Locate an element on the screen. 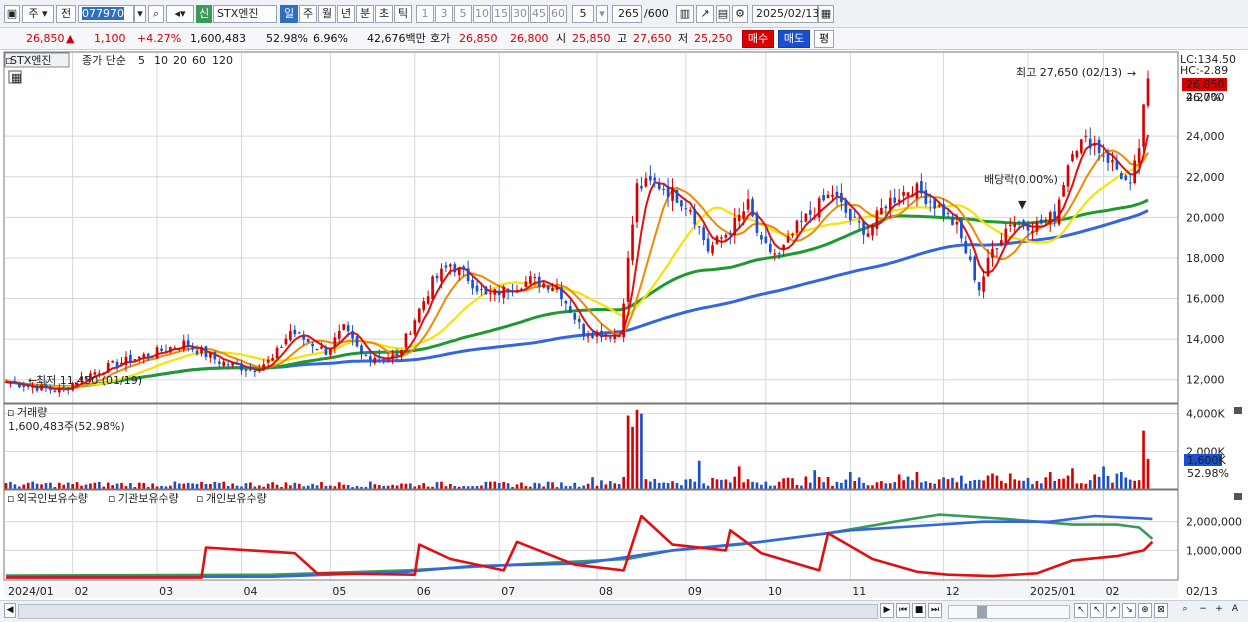 This screenshot has height=622, width=1248. interval-button-10: 10 is located at coordinates (482, 14).